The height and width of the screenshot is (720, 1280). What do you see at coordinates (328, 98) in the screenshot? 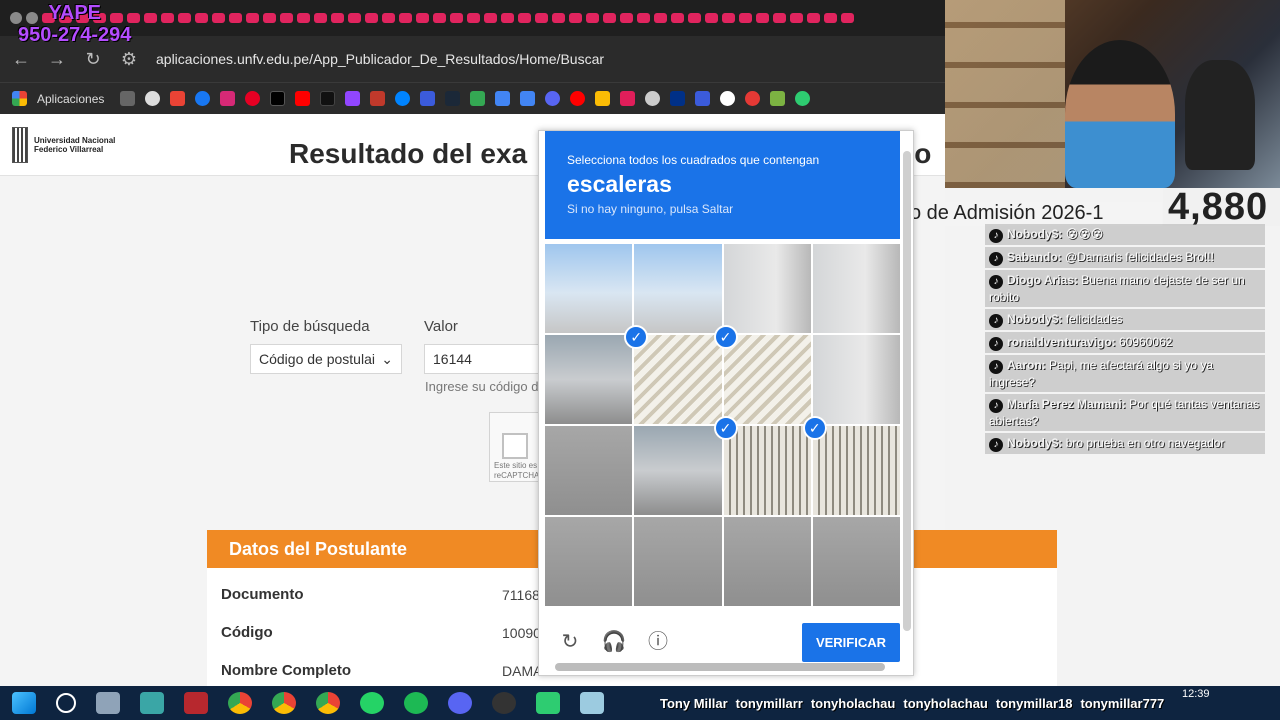
I see `tiktok-icon` at bounding box center [328, 98].